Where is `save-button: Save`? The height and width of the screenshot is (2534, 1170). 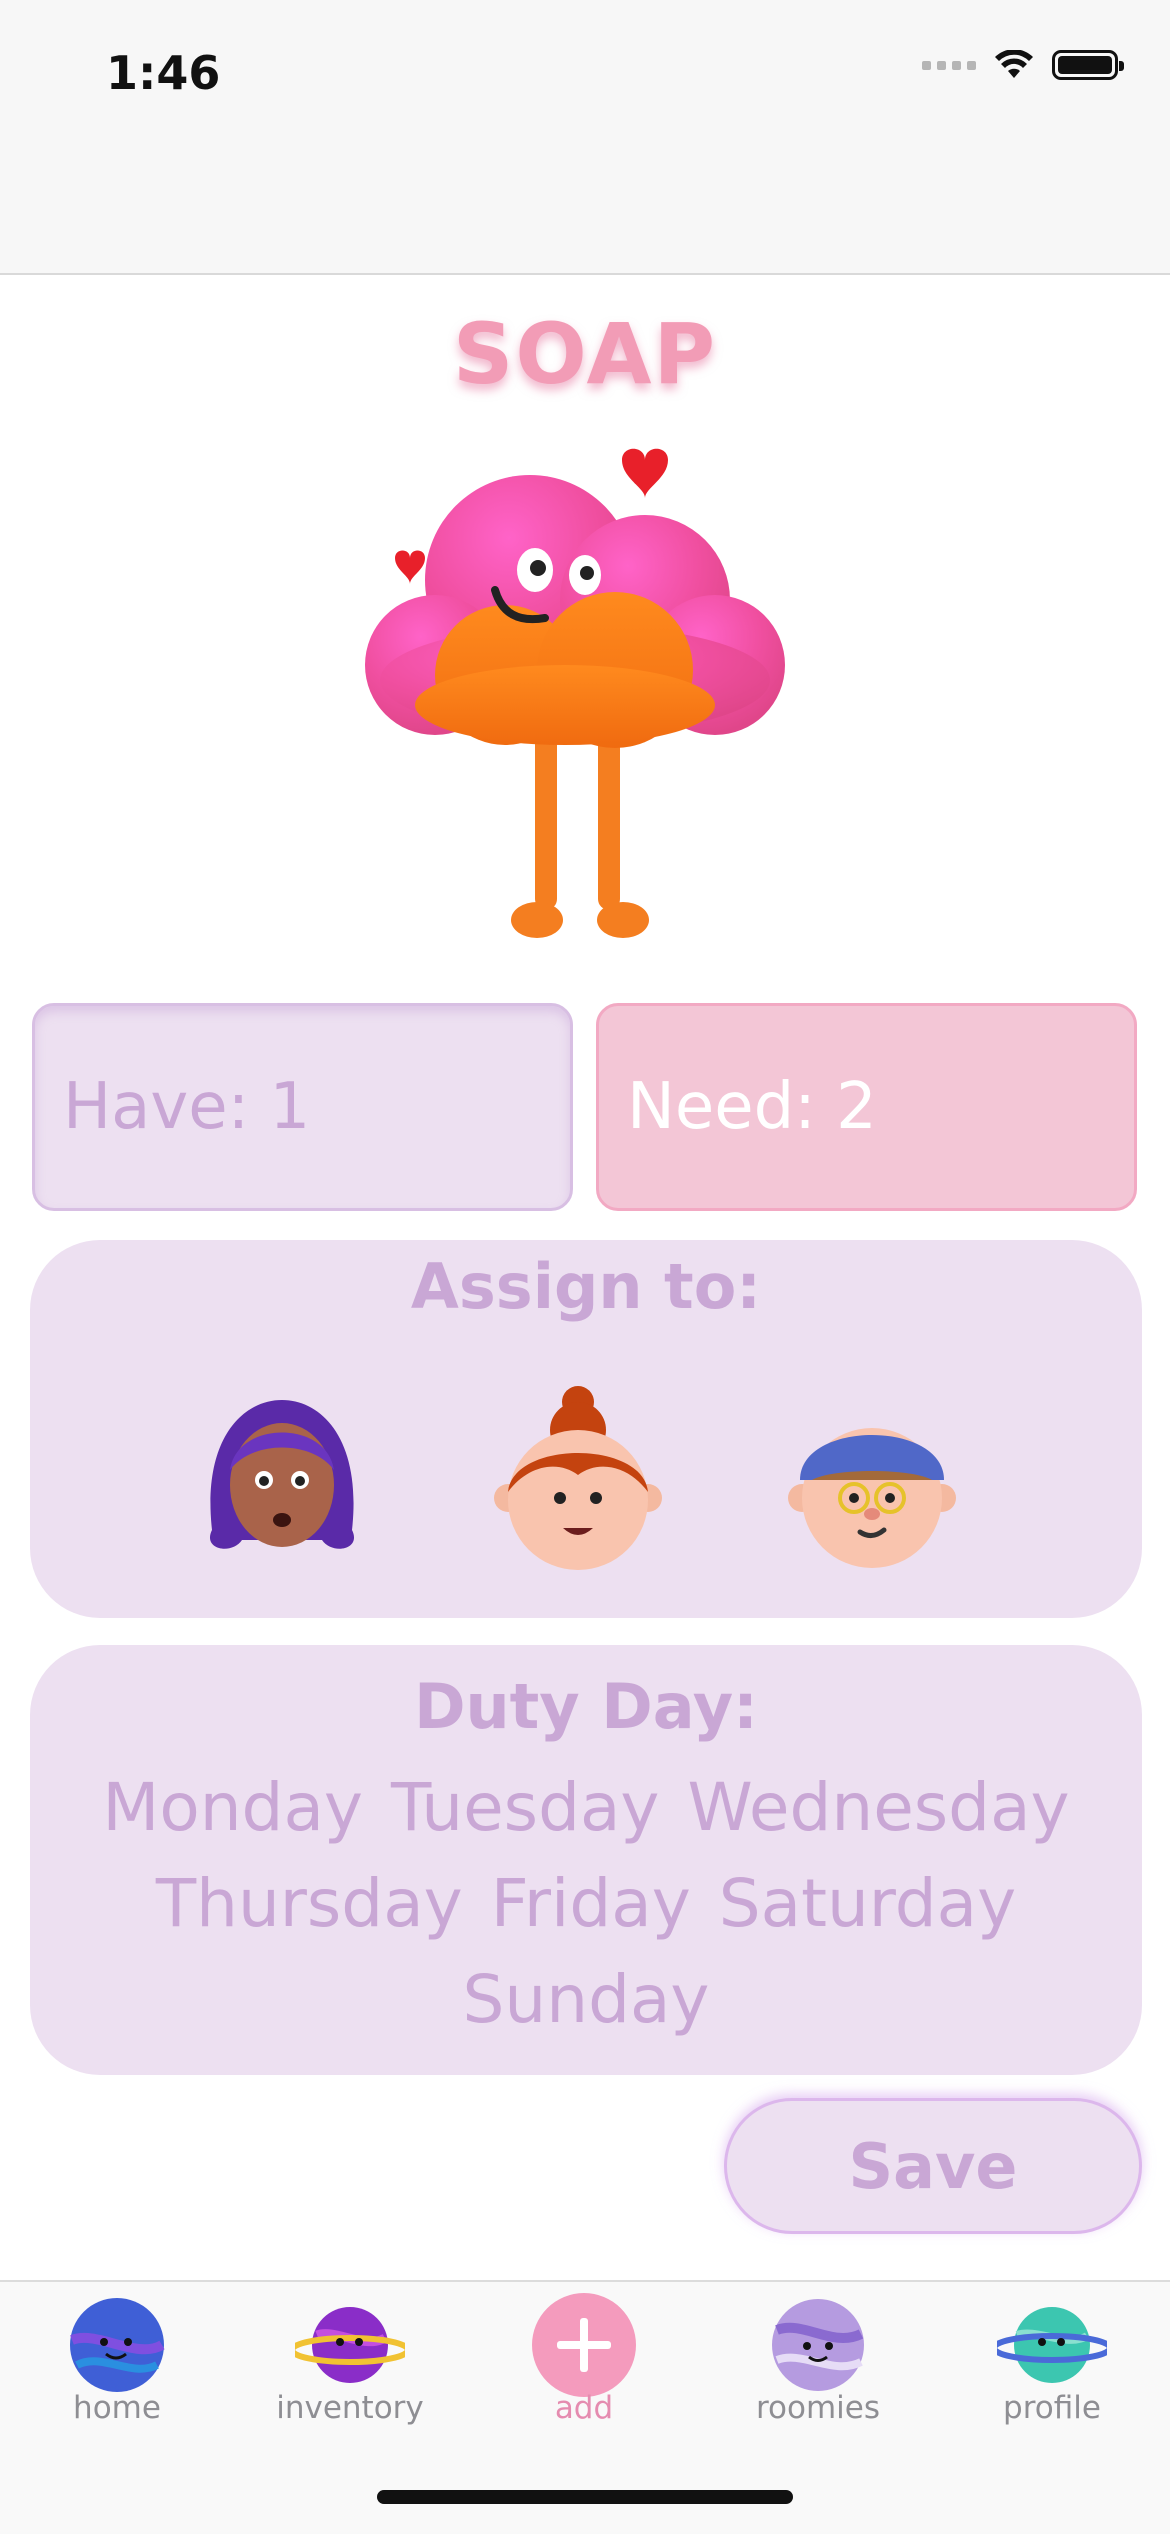 save-button: Save is located at coordinates (933, 2166).